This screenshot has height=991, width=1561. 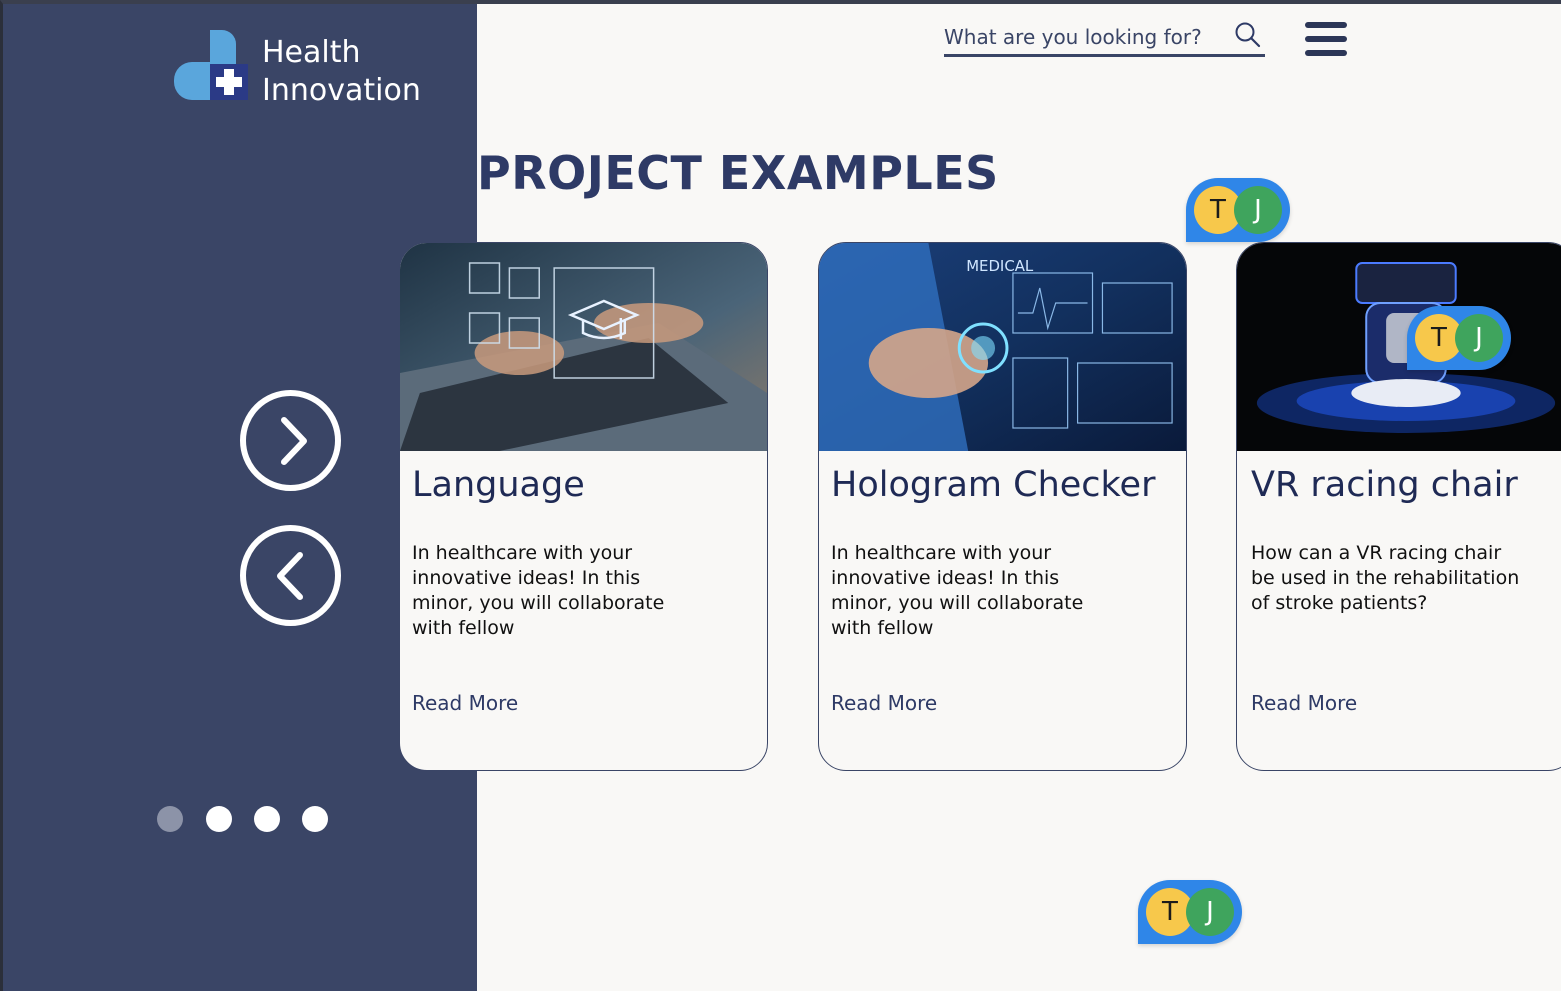 I want to click on card-title: VR racing chair, so click(x=1384, y=485).